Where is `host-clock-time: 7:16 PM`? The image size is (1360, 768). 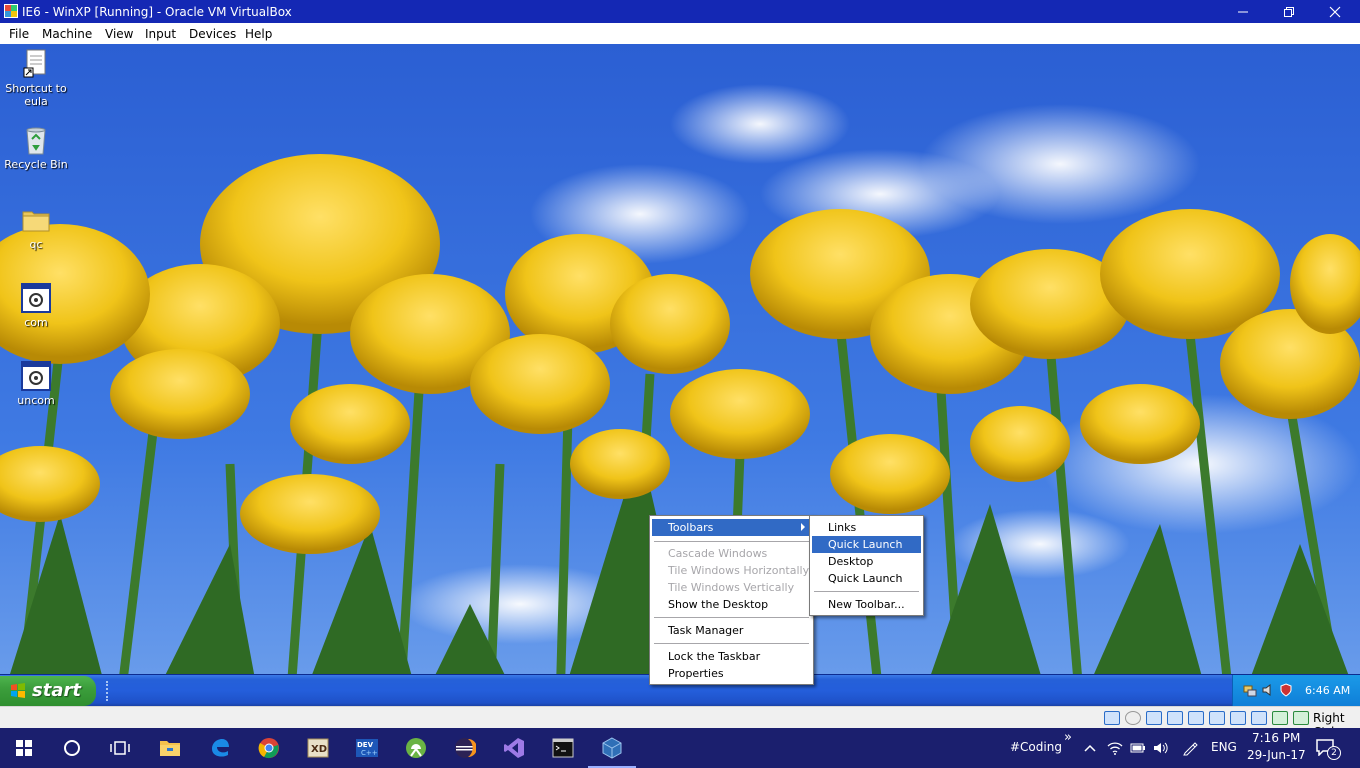 host-clock-time: 7:16 PM is located at coordinates (1276, 738).